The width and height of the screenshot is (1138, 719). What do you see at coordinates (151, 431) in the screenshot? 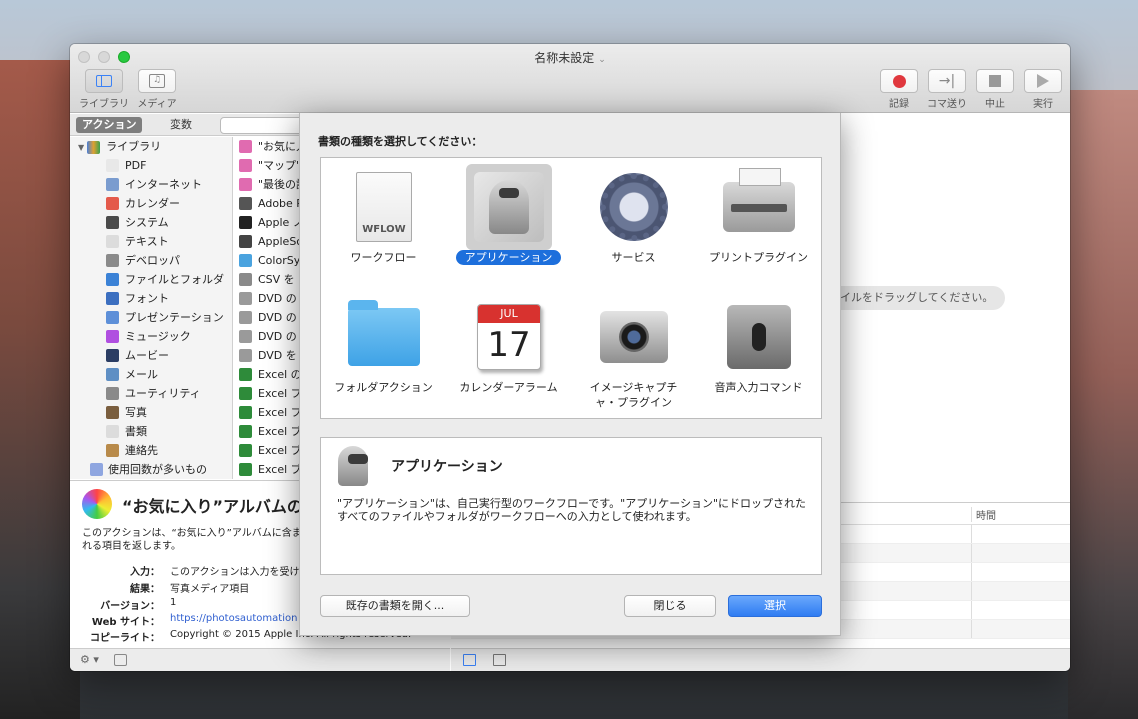
I see `library-category: 書類` at bounding box center [151, 431].